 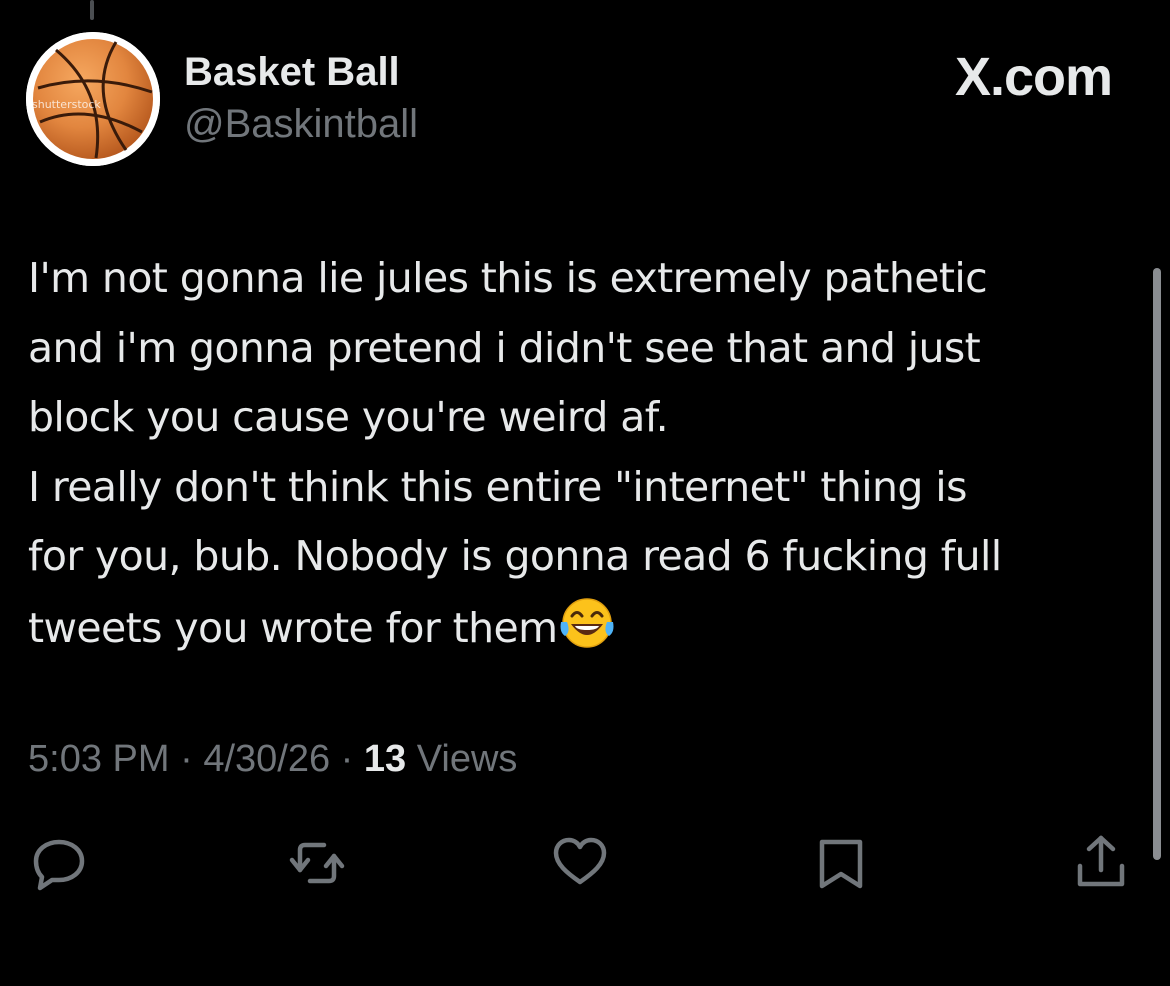 I want to click on display-name: Basket Ball, so click(x=292, y=72).